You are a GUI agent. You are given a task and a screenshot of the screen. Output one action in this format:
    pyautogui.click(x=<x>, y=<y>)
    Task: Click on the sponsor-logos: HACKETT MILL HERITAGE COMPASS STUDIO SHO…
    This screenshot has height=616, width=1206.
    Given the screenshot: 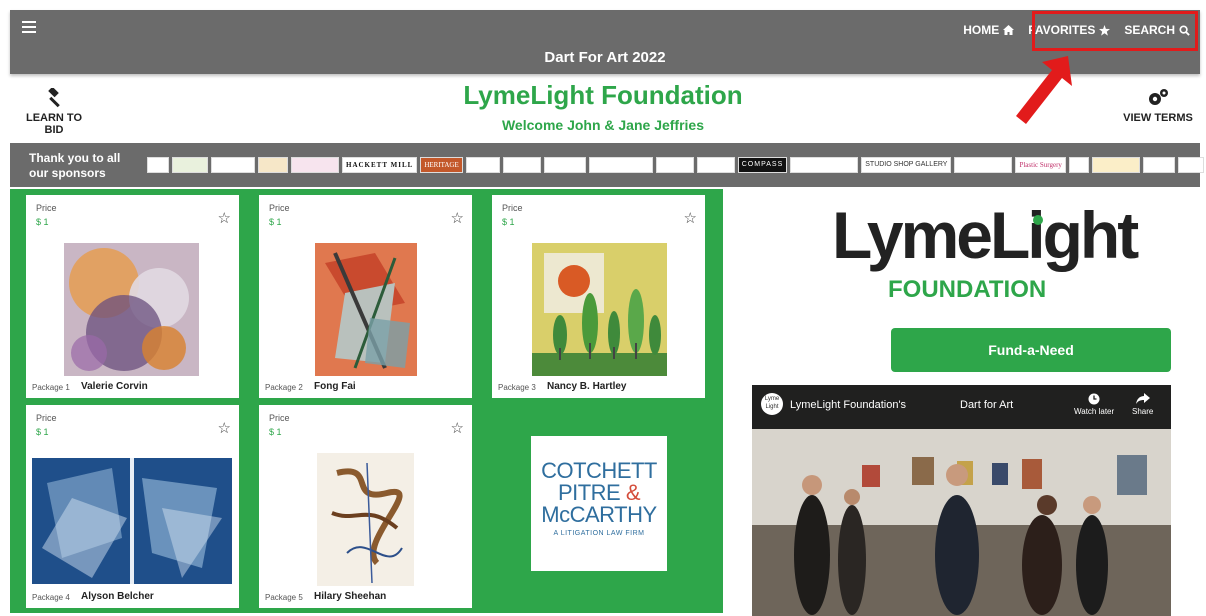 What is the action you would take?
    pyautogui.click(x=675, y=165)
    